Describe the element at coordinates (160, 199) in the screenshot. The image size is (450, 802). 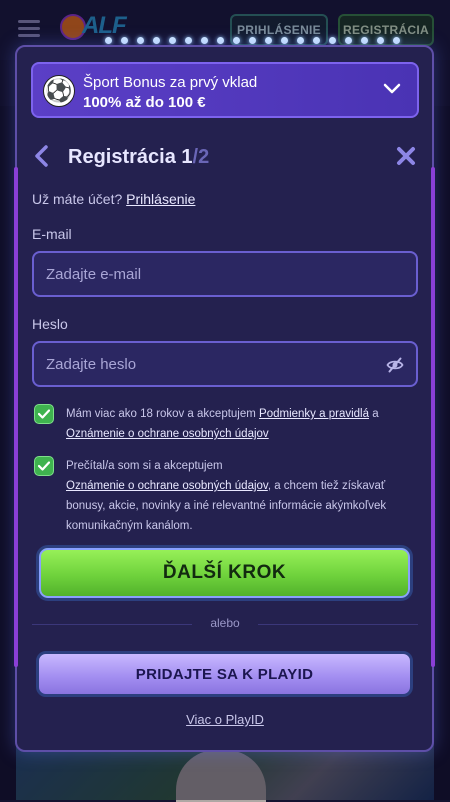
I see `login-link: Prihlásenie` at that location.